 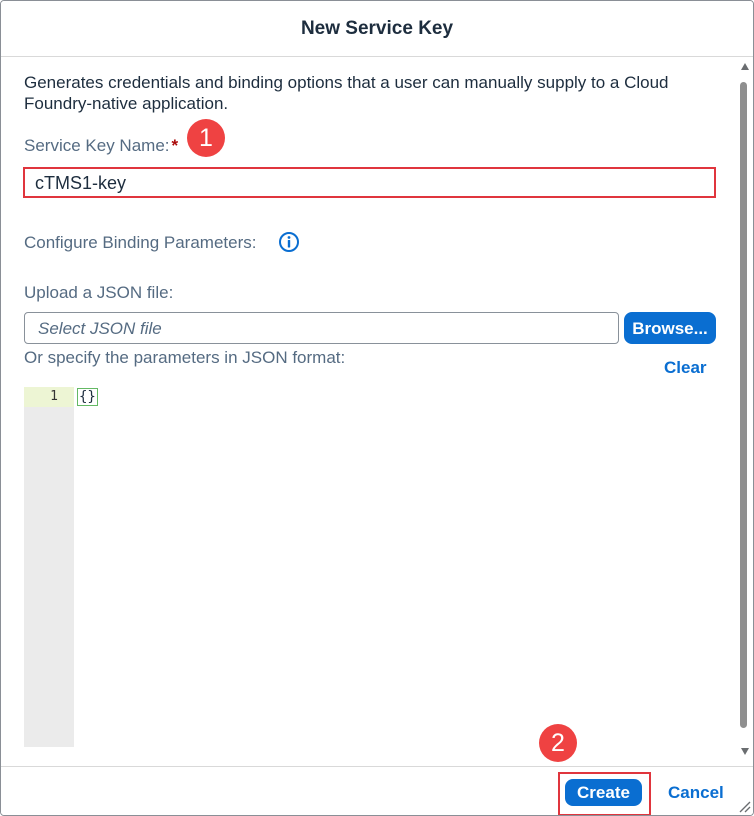 What do you see at coordinates (685, 368) in the screenshot?
I see `clear-button: Clear` at bounding box center [685, 368].